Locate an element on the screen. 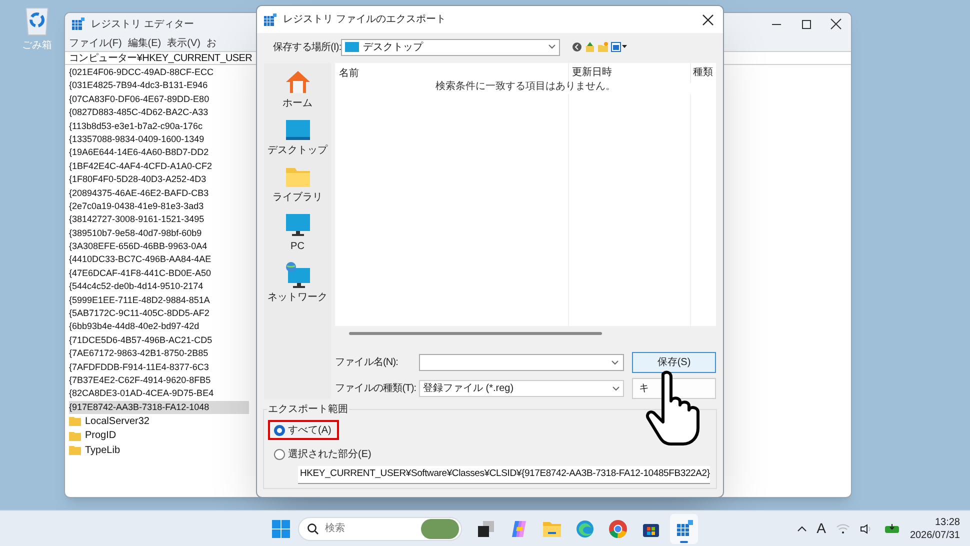 This screenshot has height=546, width=970. address-bar: コンピューター¥HKEY_CURRENT_USER is located at coordinates (160, 58).